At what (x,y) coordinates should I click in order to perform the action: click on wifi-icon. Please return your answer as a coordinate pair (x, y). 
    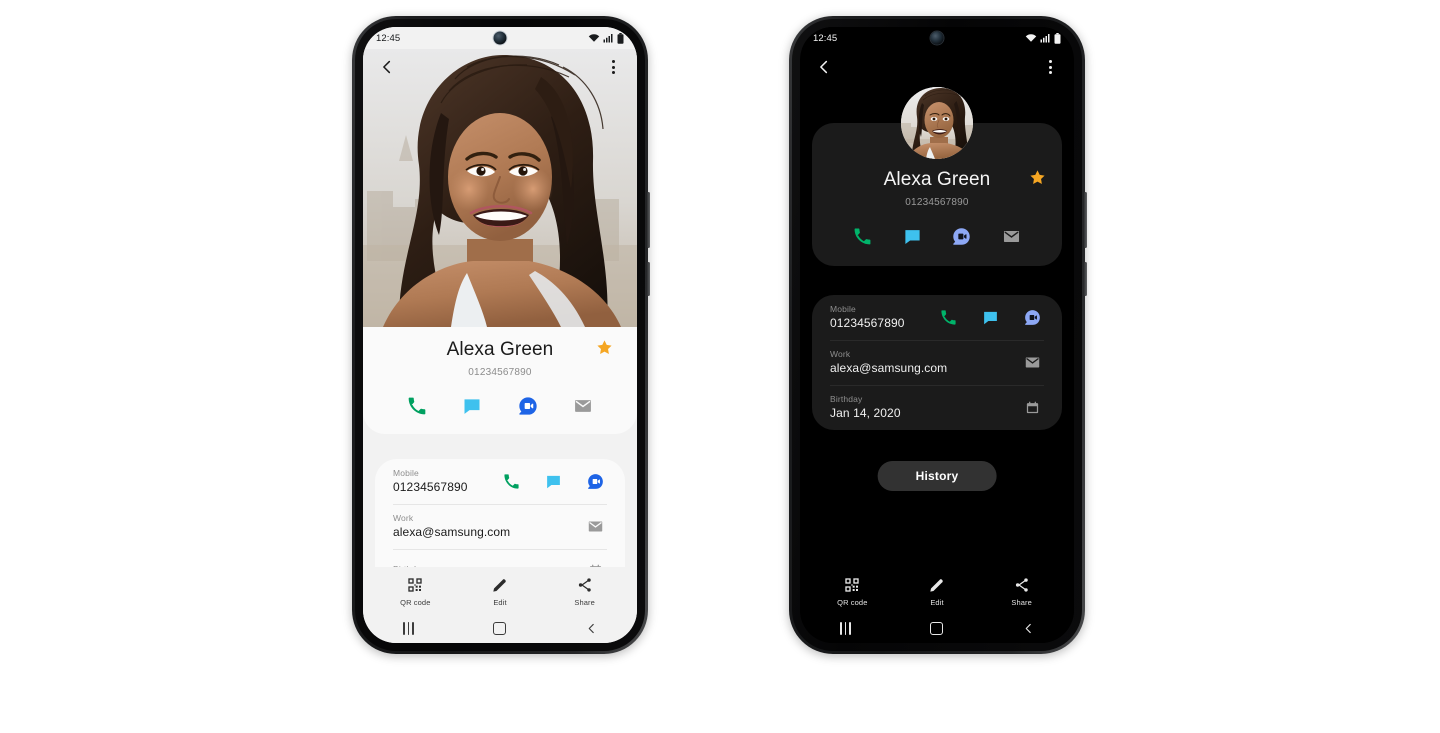
    Looking at the image, I should click on (1031, 38).